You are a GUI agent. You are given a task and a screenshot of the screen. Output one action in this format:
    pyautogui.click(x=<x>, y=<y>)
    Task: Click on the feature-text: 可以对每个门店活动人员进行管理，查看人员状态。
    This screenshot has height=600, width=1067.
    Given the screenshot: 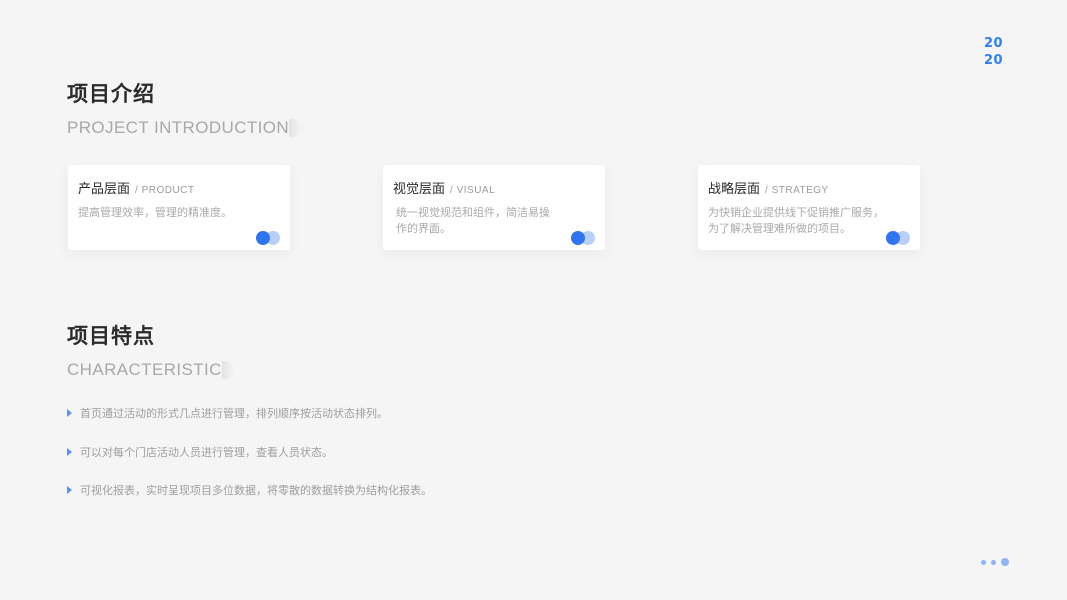 What is the action you would take?
    pyautogui.click(x=206, y=452)
    